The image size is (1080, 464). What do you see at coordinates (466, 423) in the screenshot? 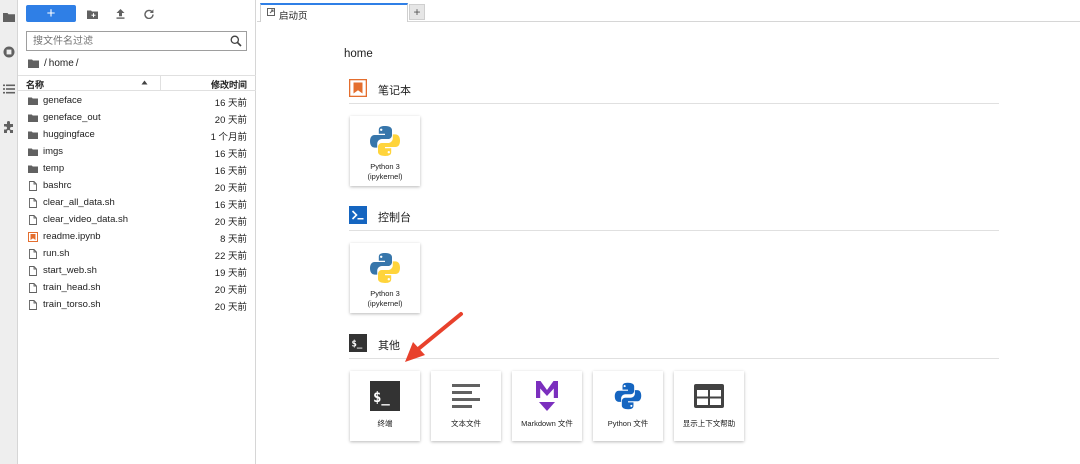
I see `card-label: 文本文件` at bounding box center [466, 423].